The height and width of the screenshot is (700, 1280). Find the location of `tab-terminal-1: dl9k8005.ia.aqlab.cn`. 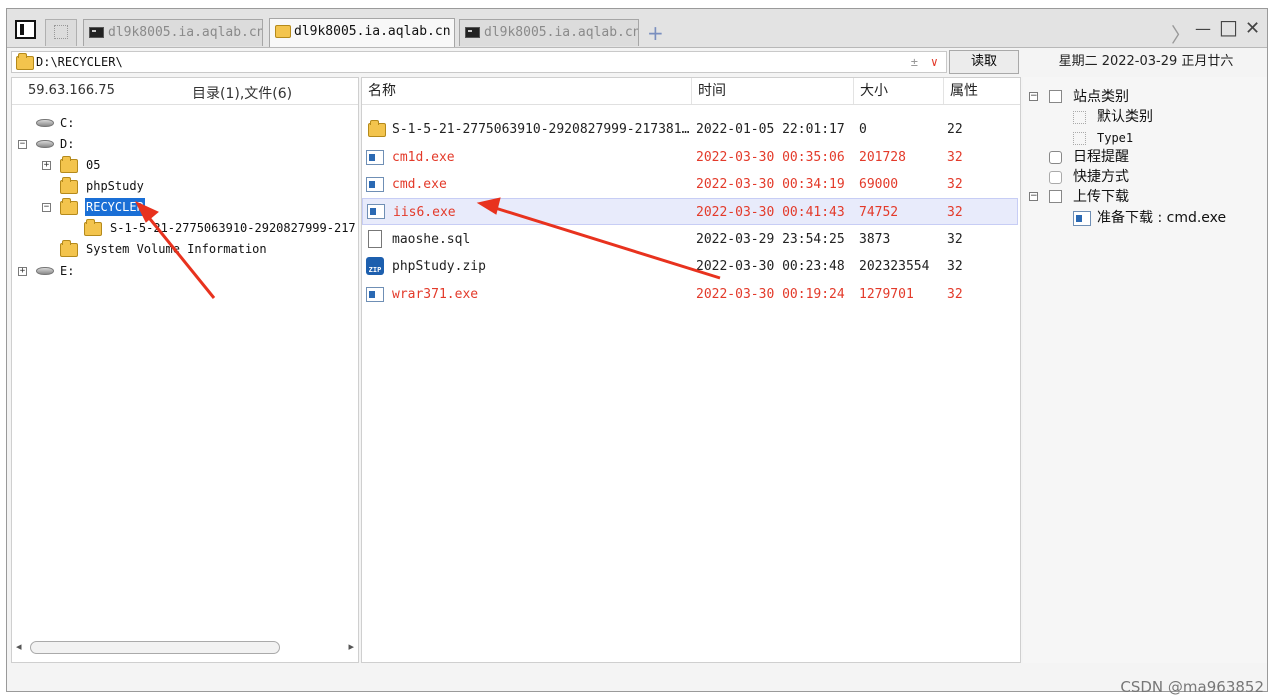

tab-terminal-1: dl9k8005.ia.aqlab.cn is located at coordinates (173, 32).